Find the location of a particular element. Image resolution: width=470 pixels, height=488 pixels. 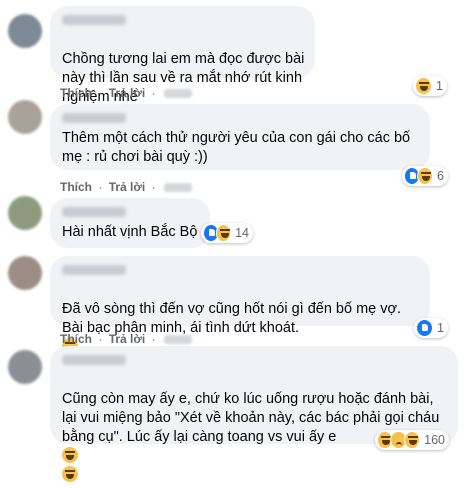

like-icon is located at coordinates (425, 328).